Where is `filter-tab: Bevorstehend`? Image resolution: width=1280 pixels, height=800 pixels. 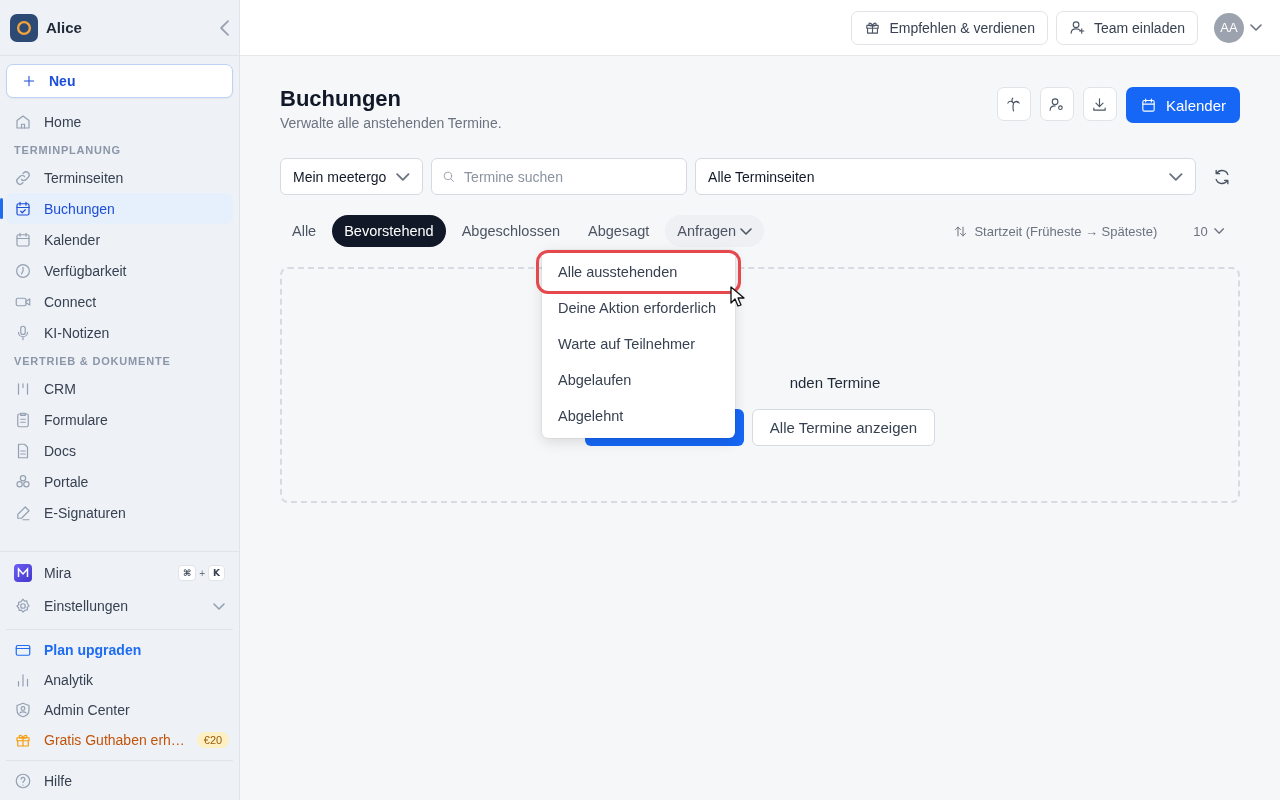
filter-tab: Bevorstehend is located at coordinates (389, 231).